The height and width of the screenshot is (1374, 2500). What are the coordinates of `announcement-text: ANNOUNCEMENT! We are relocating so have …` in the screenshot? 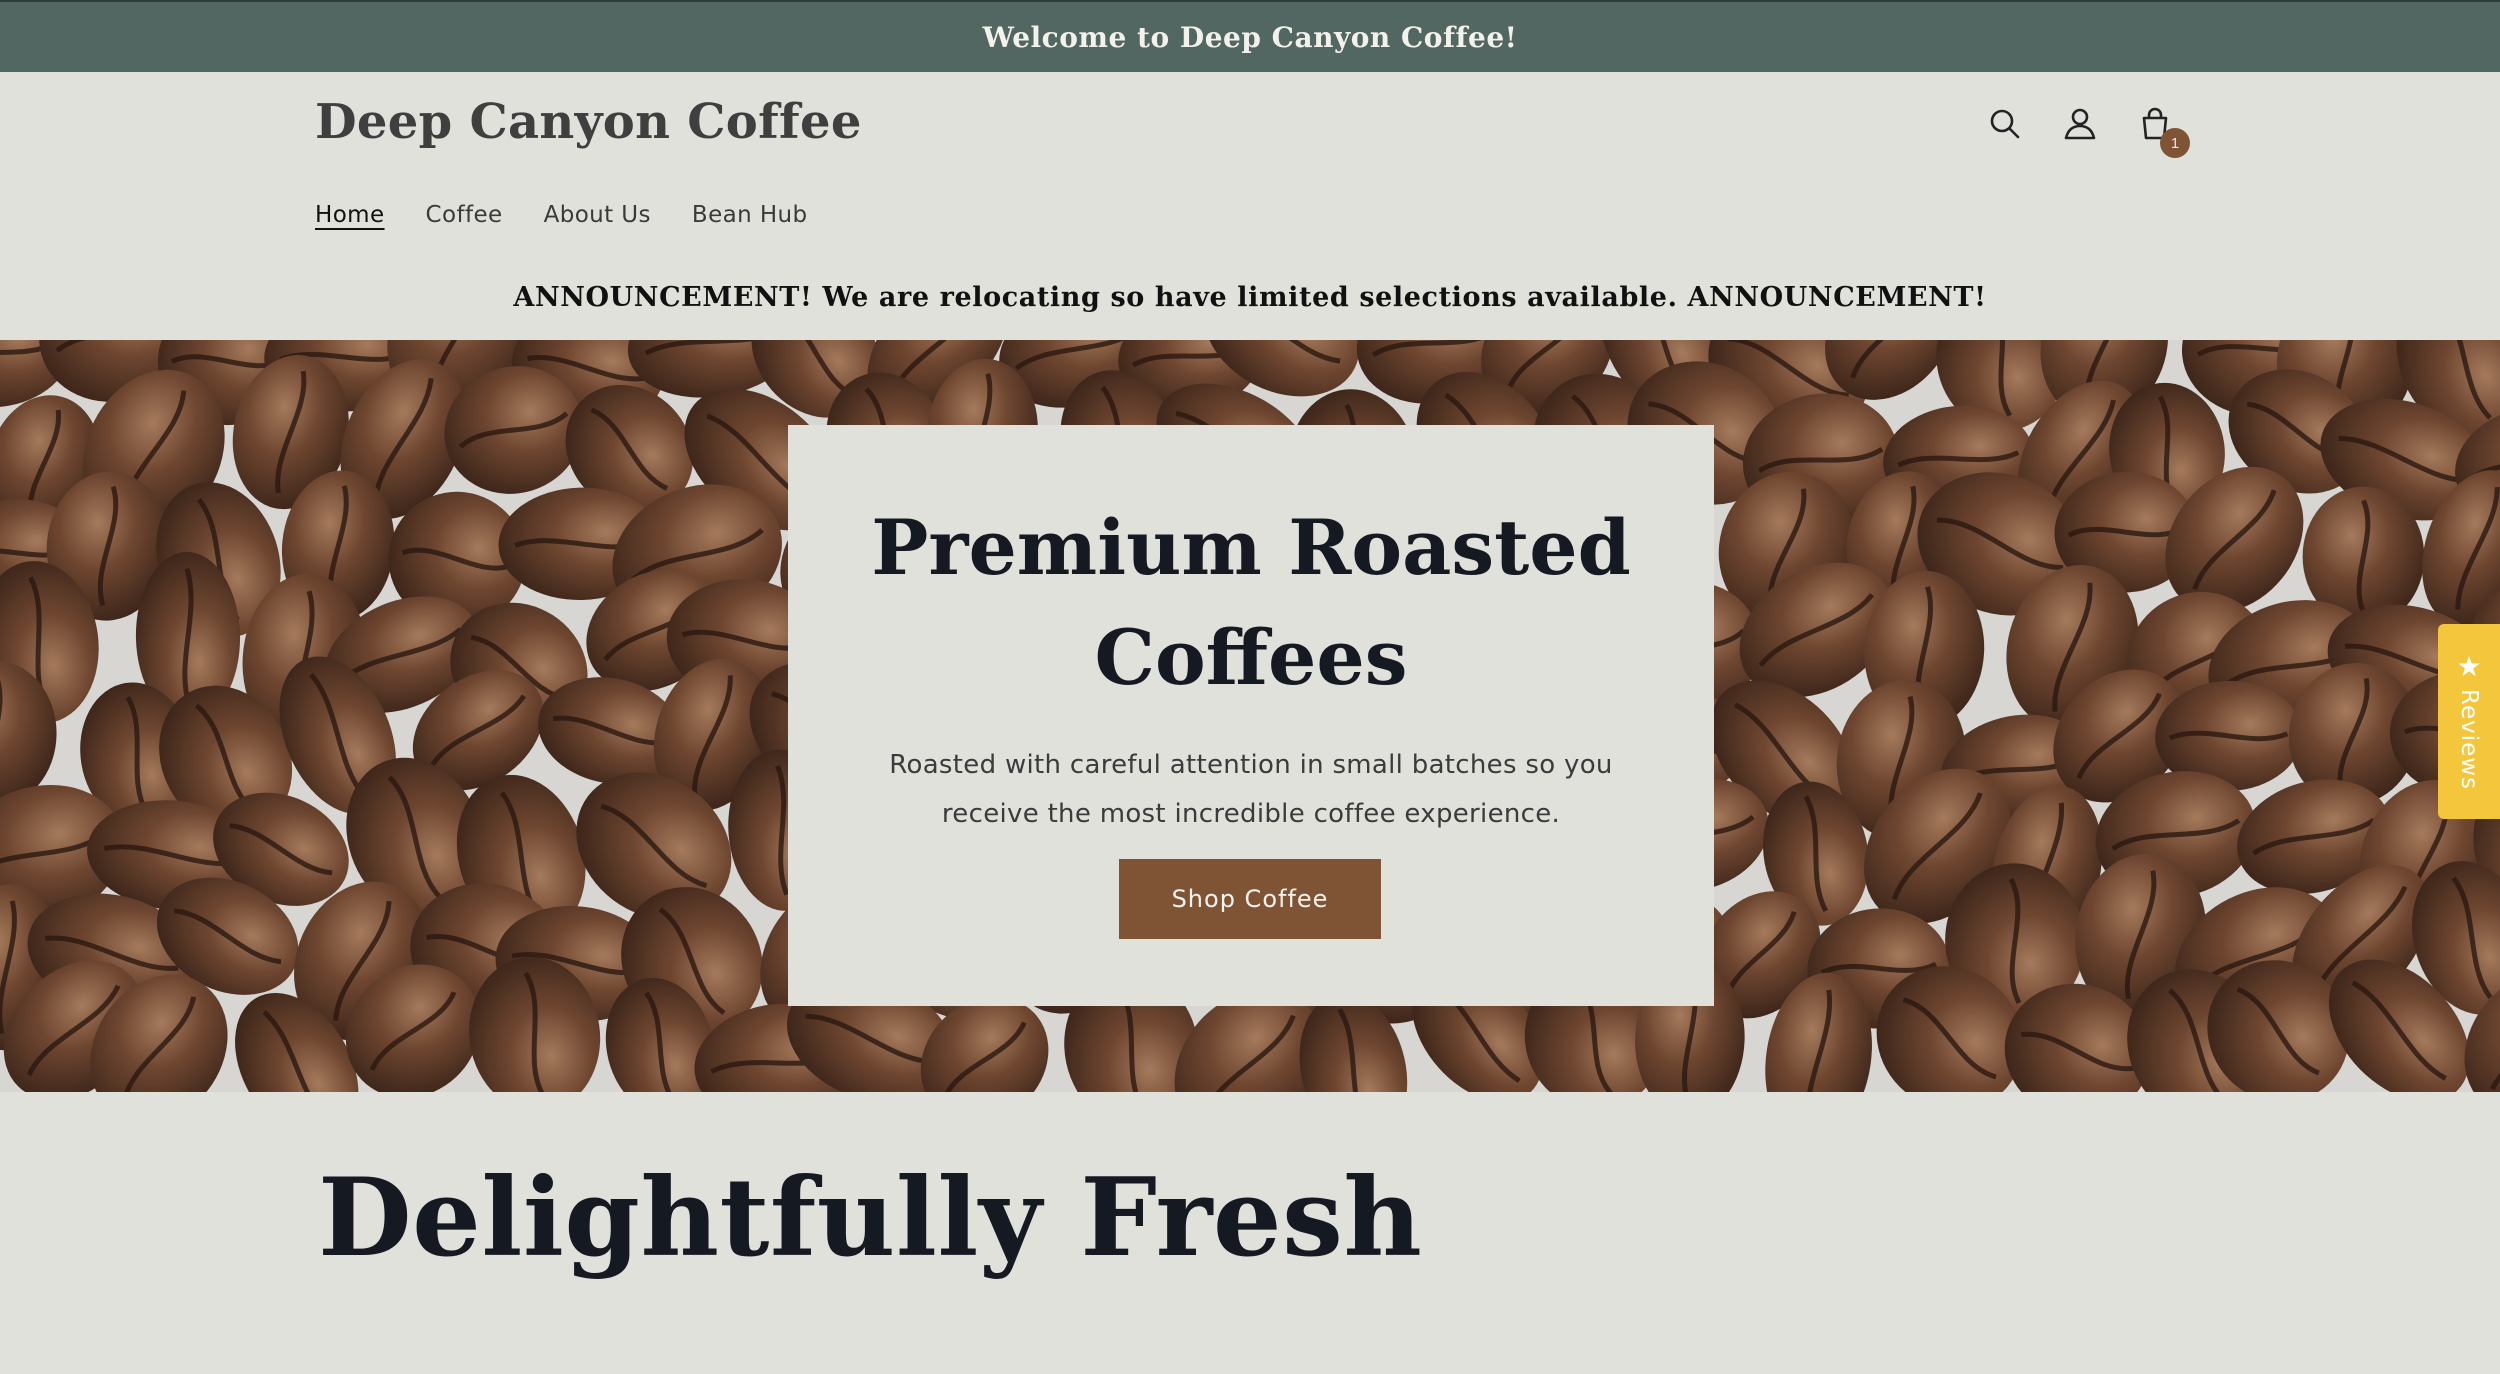 It's located at (1250, 297).